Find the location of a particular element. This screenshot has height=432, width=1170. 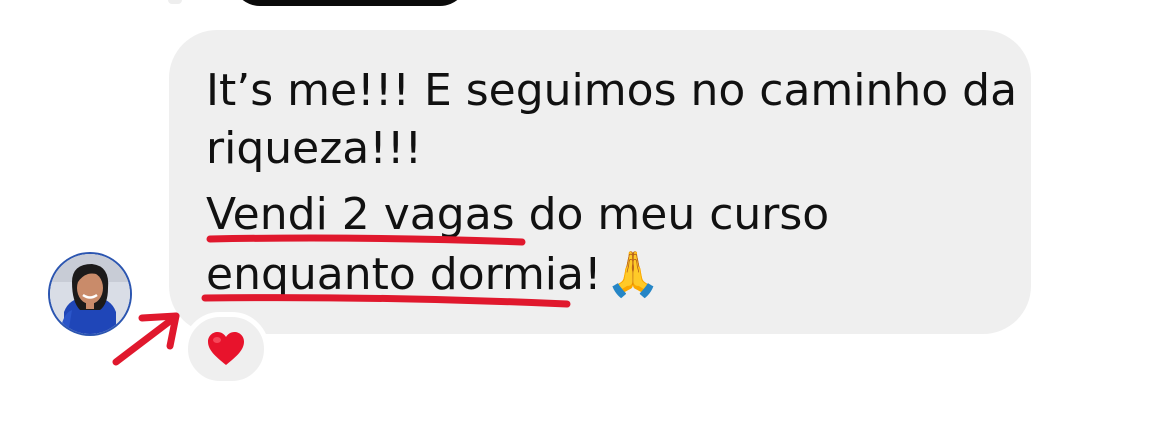

previous-message-bubble is located at coordinates (350, 3).